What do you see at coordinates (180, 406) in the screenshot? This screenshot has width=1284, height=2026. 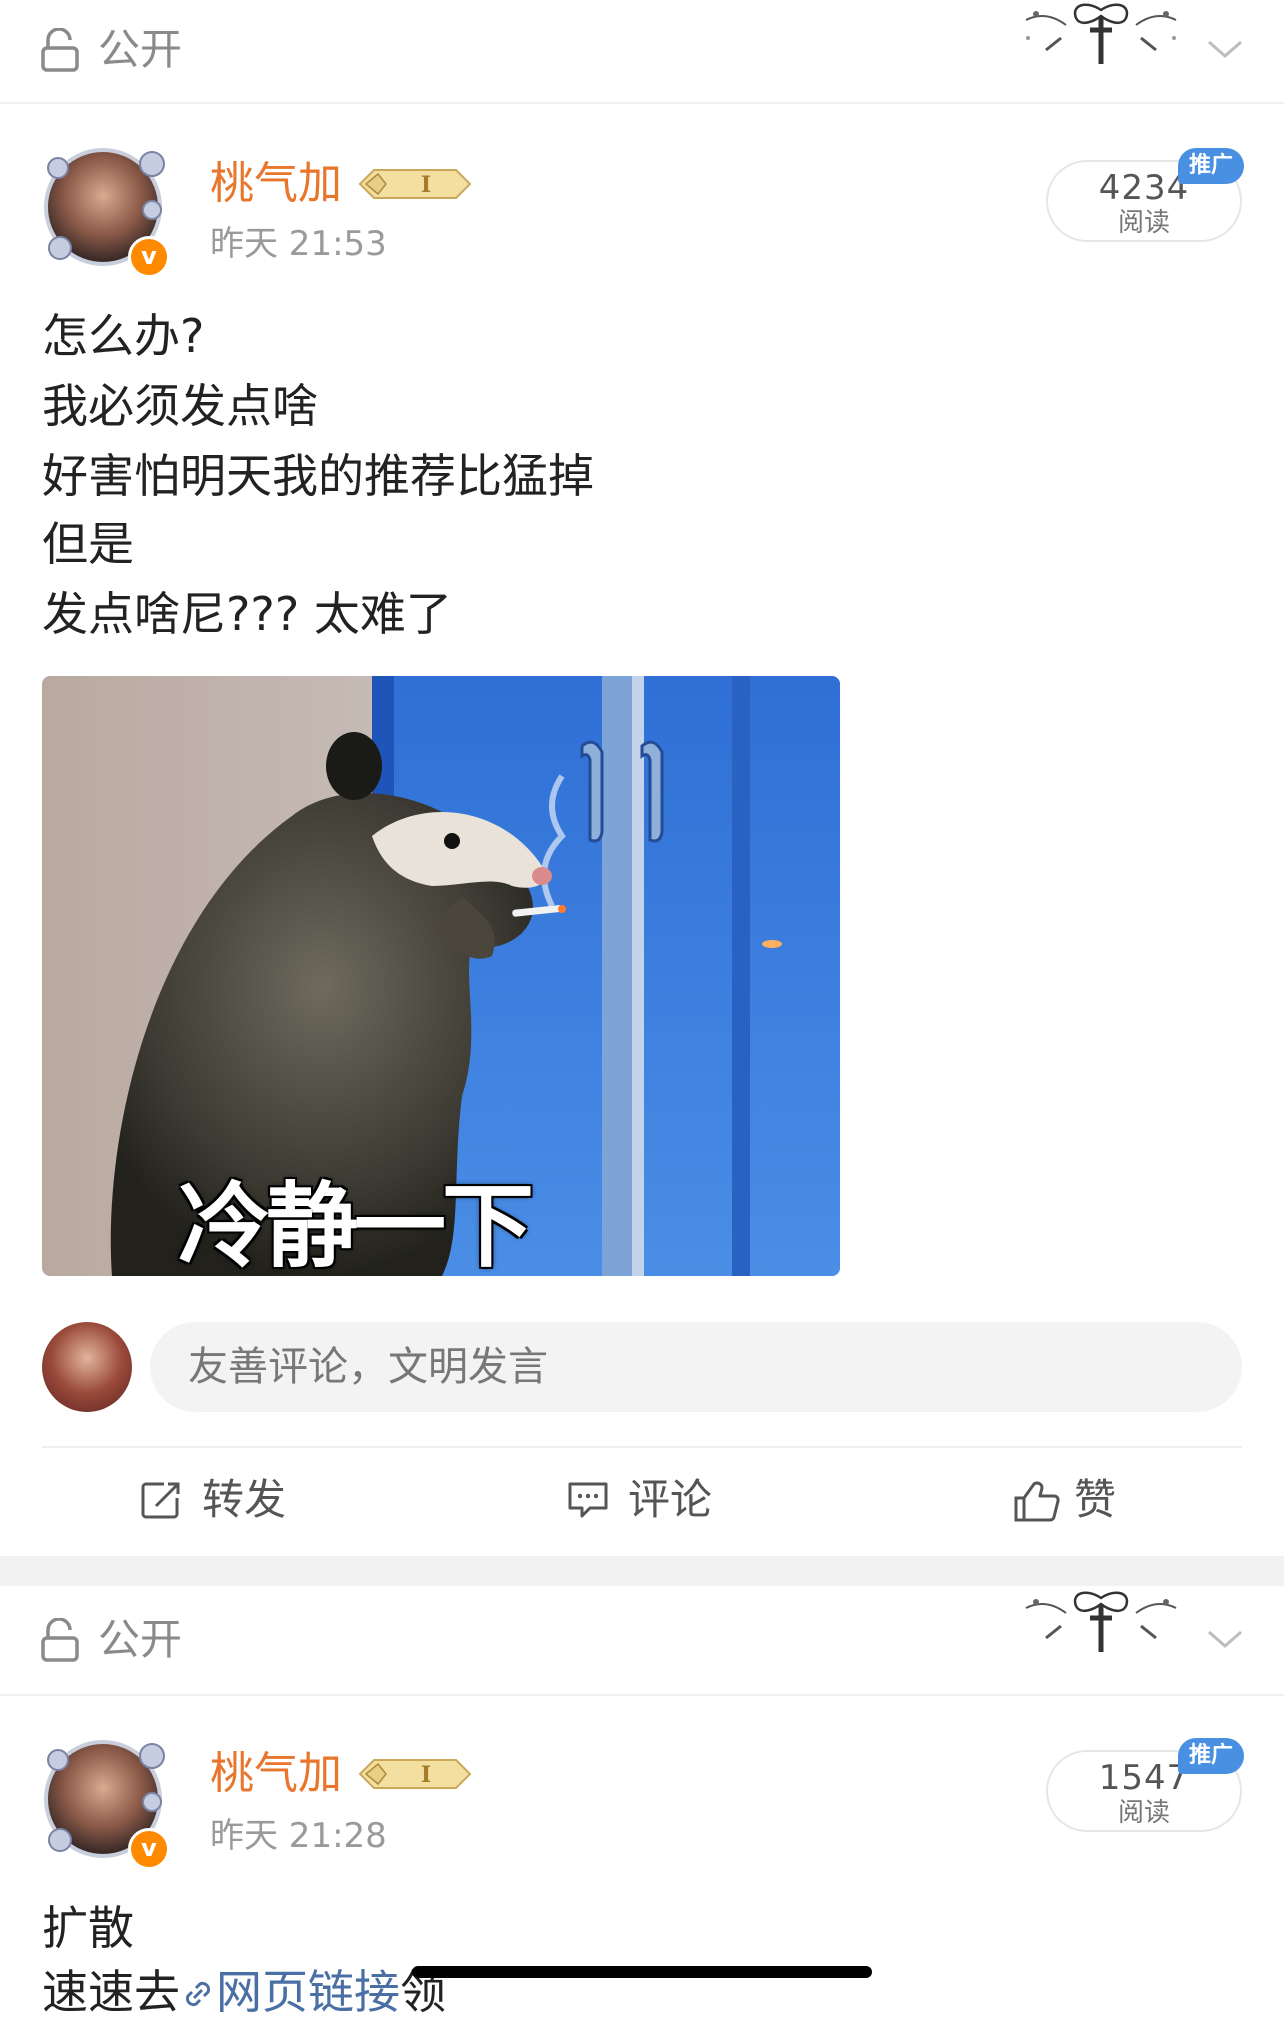 I see `post-text-line: 我必须发点啥` at bounding box center [180, 406].